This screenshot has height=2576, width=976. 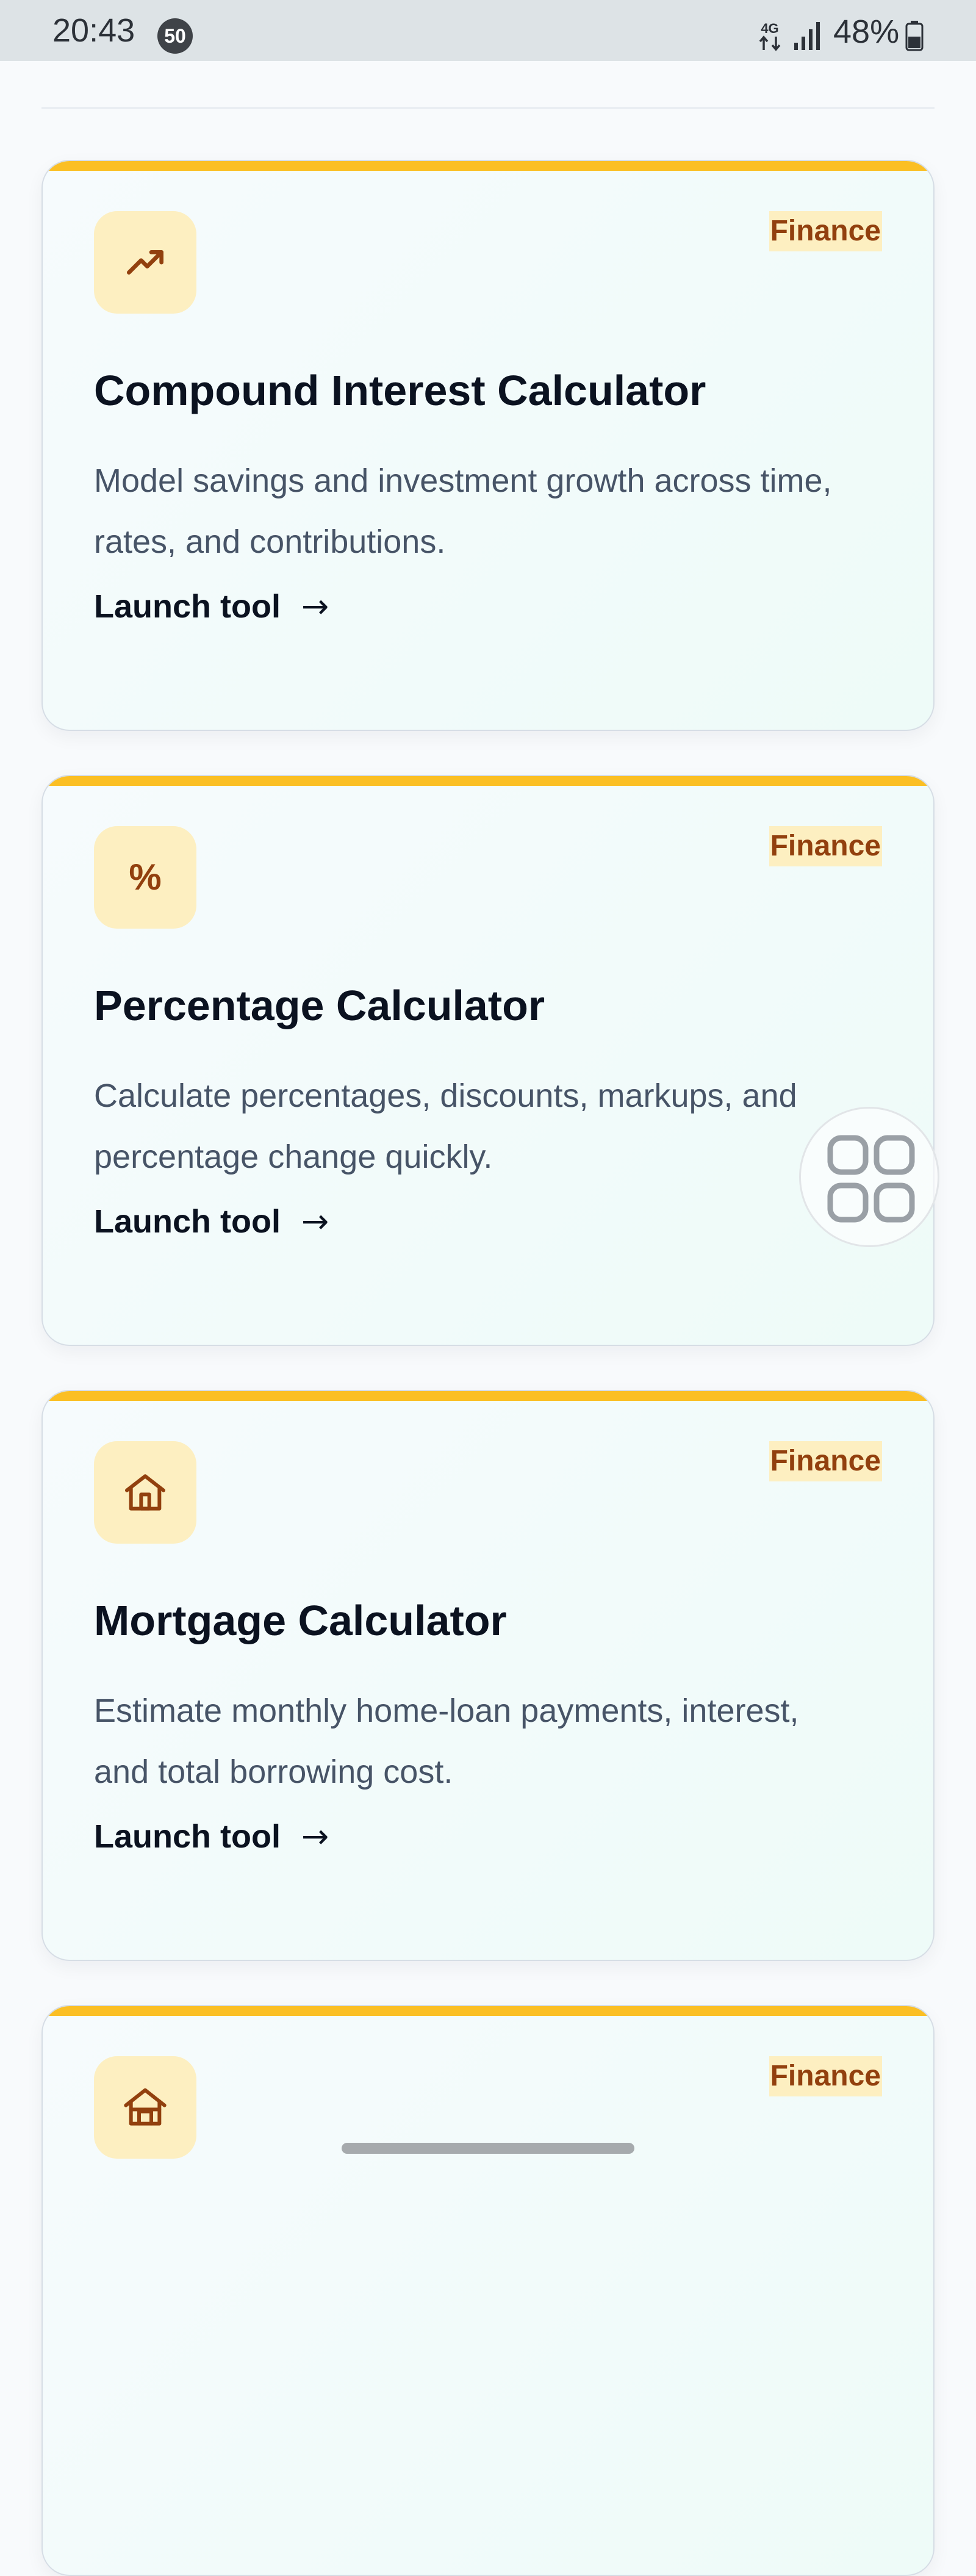 I want to click on status-bar: 20:43 50 4G 48%, so click(x=488, y=30).